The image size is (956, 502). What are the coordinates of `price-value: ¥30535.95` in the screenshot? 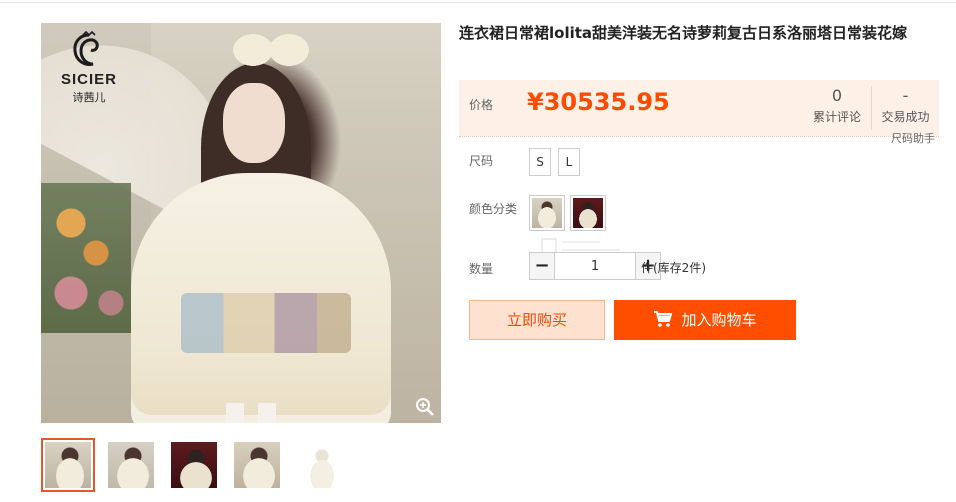 It's located at (598, 102).